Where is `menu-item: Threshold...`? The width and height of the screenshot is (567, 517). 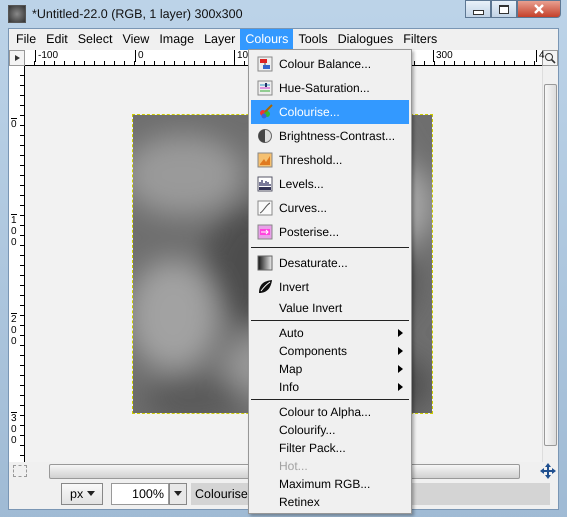 menu-item: Threshold... is located at coordinates (330, 160).